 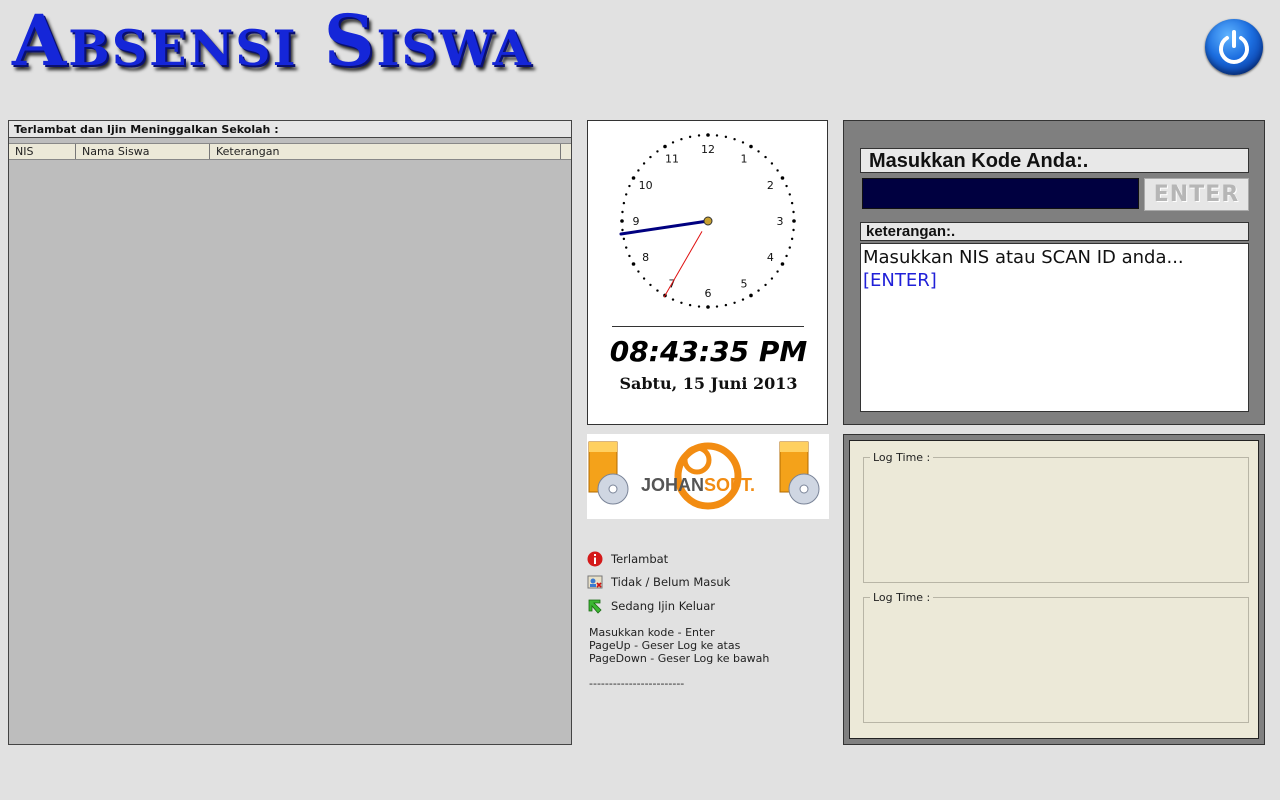 I want to click on legend-label: Terlambat, so click(x=640, y=559).